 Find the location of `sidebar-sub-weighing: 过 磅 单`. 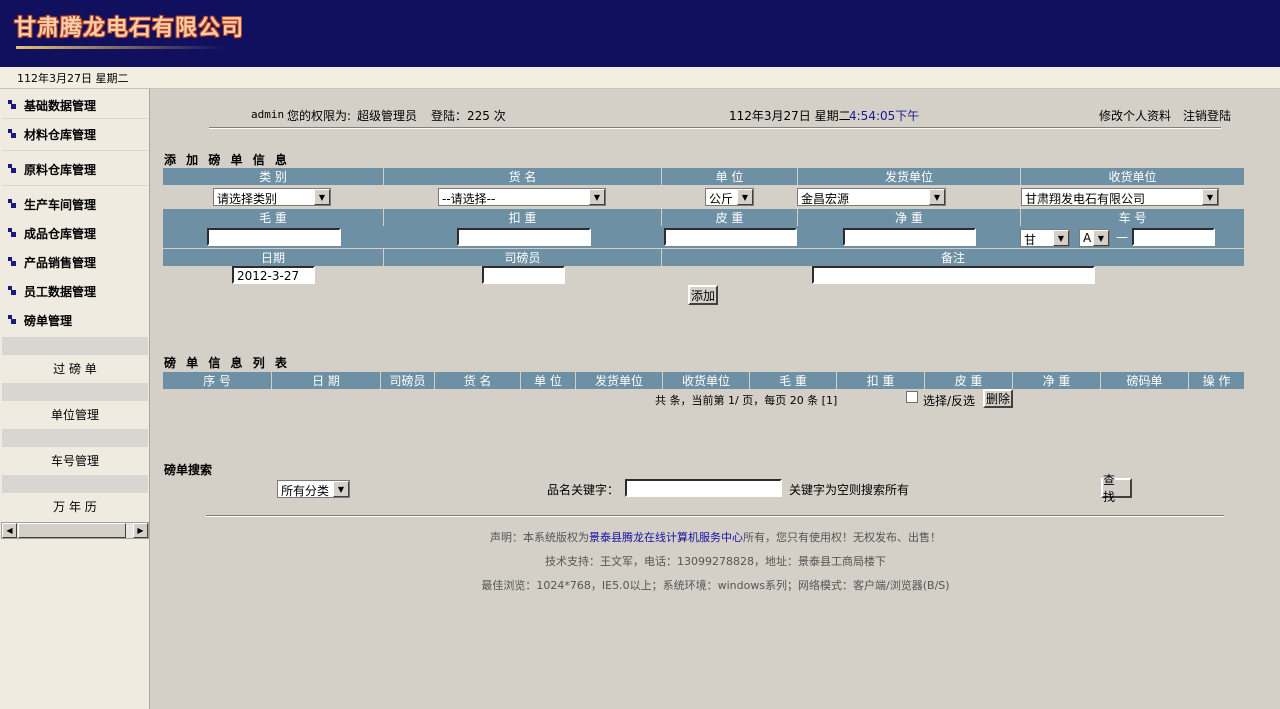

sidebar-sub-weighing: 过 磅 单 is located at coordinates (75, 368).